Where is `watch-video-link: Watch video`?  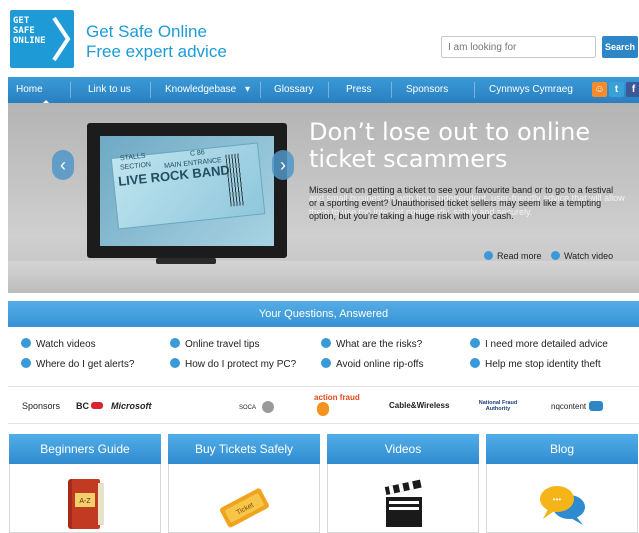
watch-video-link: Watch video is located at coordinates (582, 256).